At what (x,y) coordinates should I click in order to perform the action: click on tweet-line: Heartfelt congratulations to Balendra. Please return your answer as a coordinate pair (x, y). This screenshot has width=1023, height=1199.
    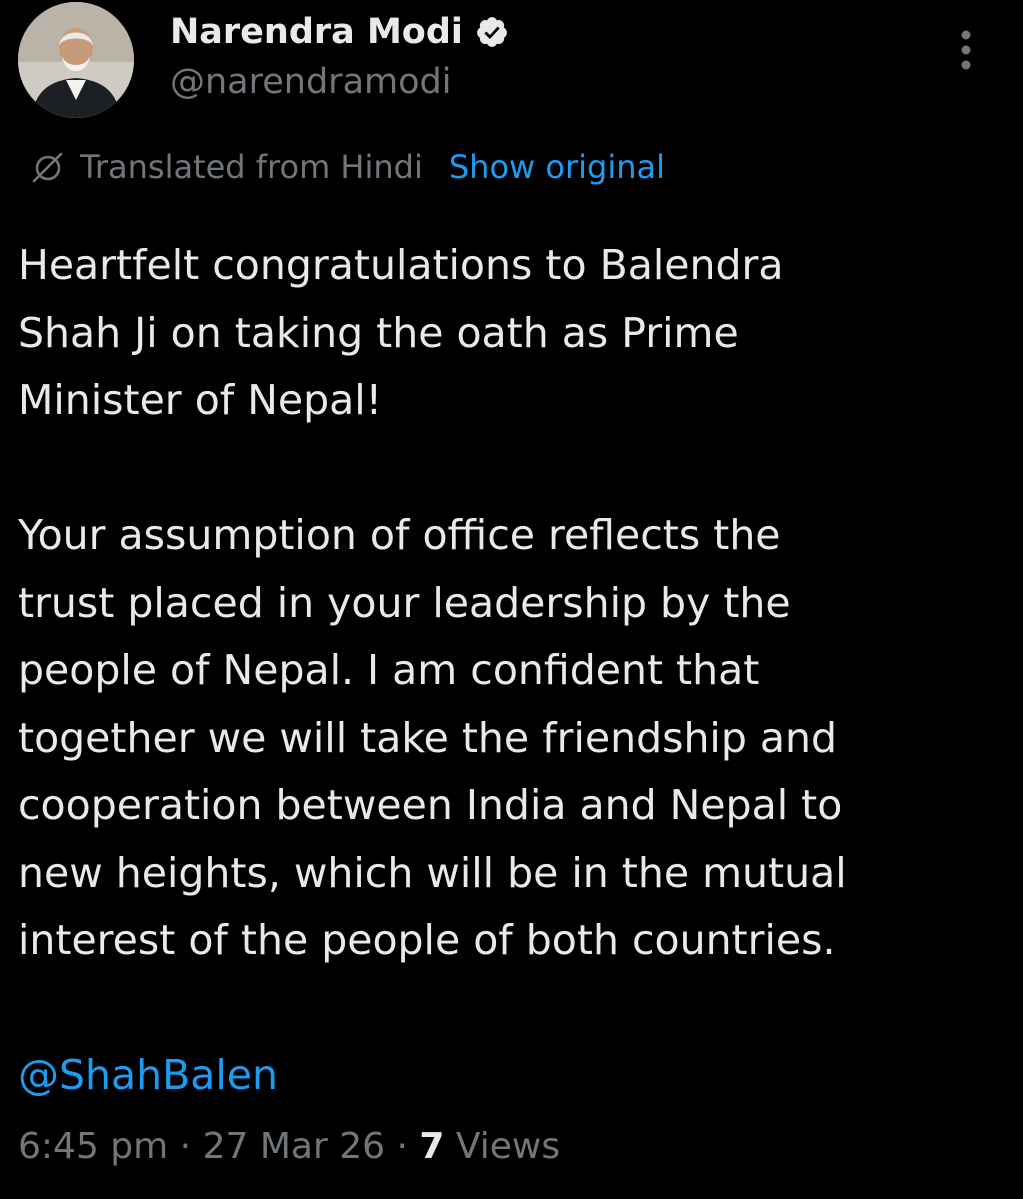
    Looking at the image, I should click on (401, 265).